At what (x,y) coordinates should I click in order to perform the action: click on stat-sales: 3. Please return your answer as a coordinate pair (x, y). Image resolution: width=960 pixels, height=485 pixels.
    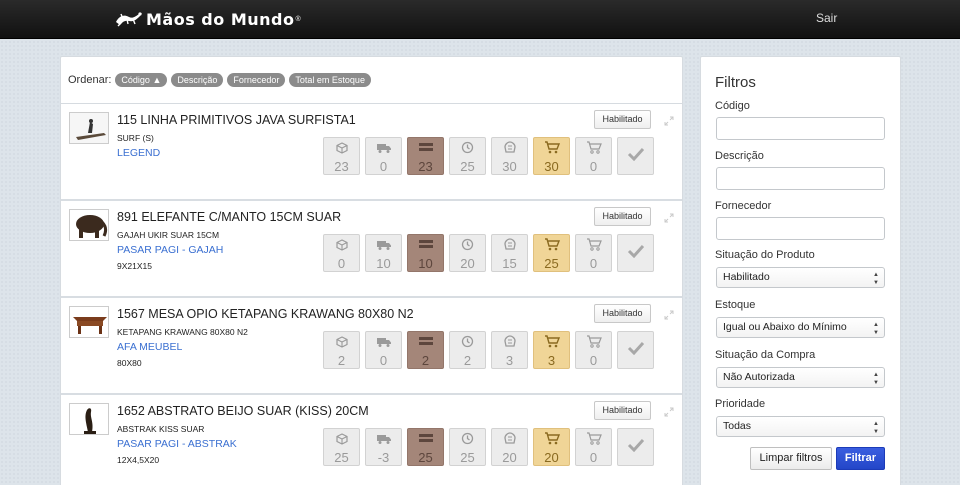
    Looking at the image, I should click on (509, 350).